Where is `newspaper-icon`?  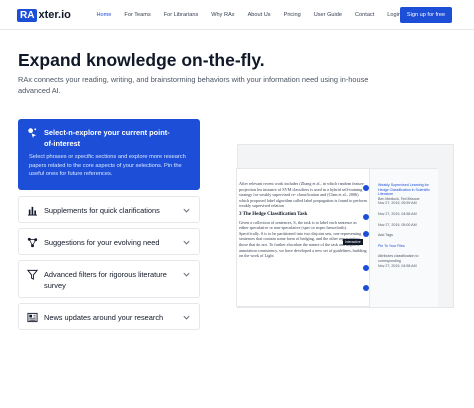 newspaper-icon is located at coordinates (32, 317).